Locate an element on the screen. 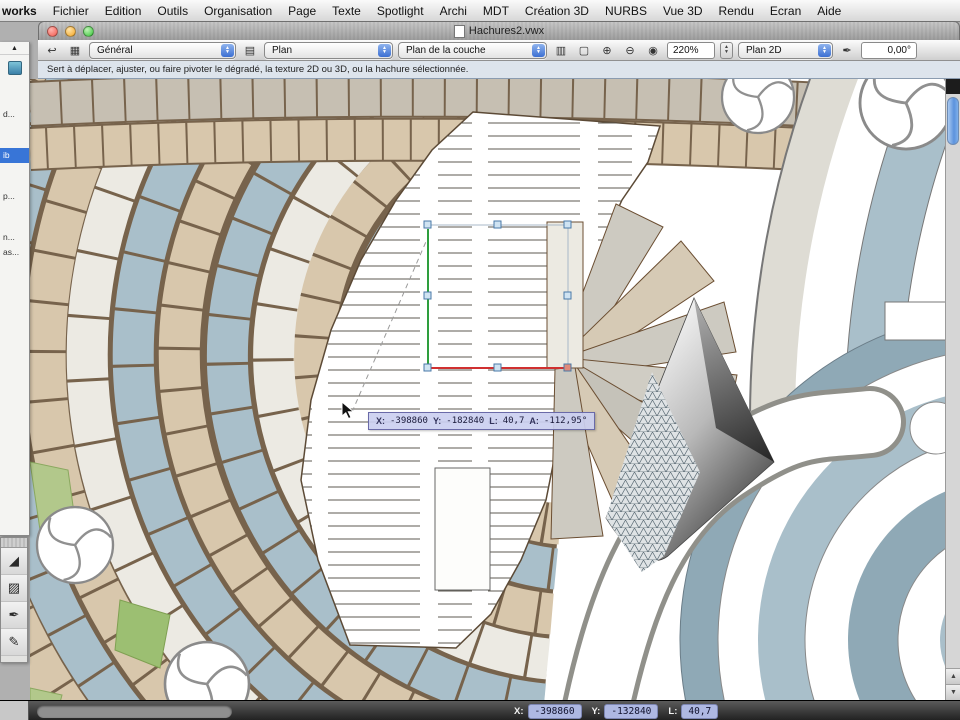 This screenshot has width=960, height=720. angle-value: 0,00° is located at coordinates (899, 50).